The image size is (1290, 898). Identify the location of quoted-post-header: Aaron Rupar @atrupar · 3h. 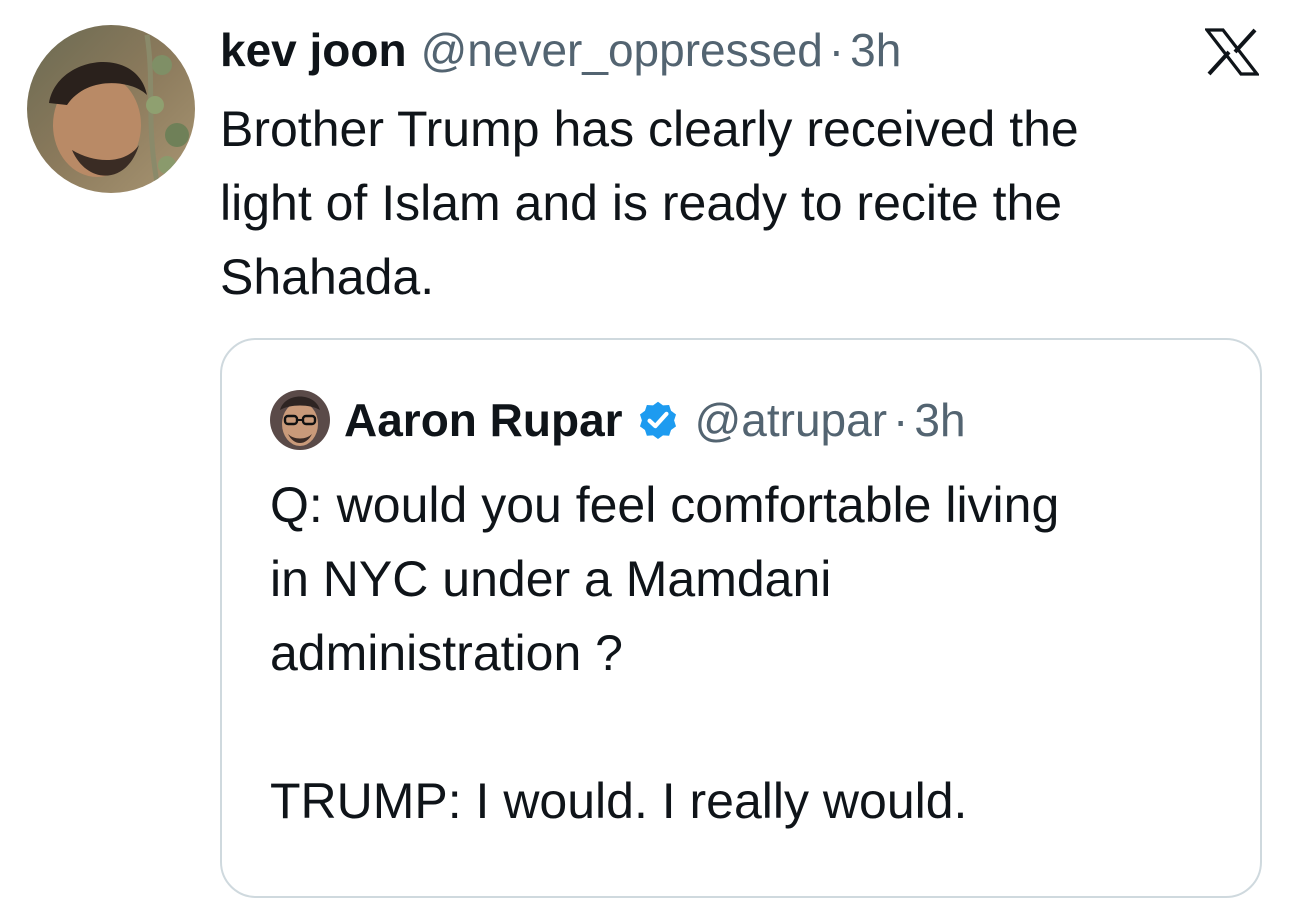
(655, 420).